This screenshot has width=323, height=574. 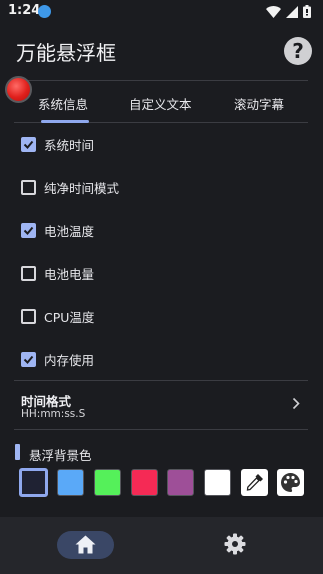 What do you see at coordinates (307, 11) in the screenshot?
I see `battery-icon` at bounding box center [307, 11].